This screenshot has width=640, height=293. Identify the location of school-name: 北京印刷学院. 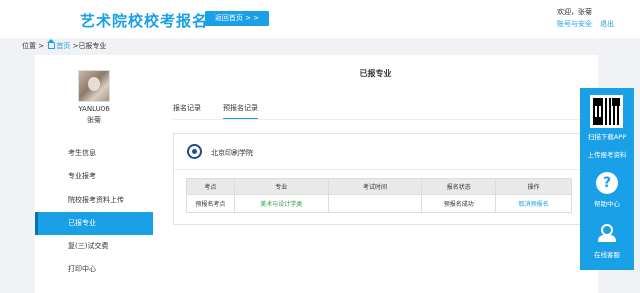
(232, 153).